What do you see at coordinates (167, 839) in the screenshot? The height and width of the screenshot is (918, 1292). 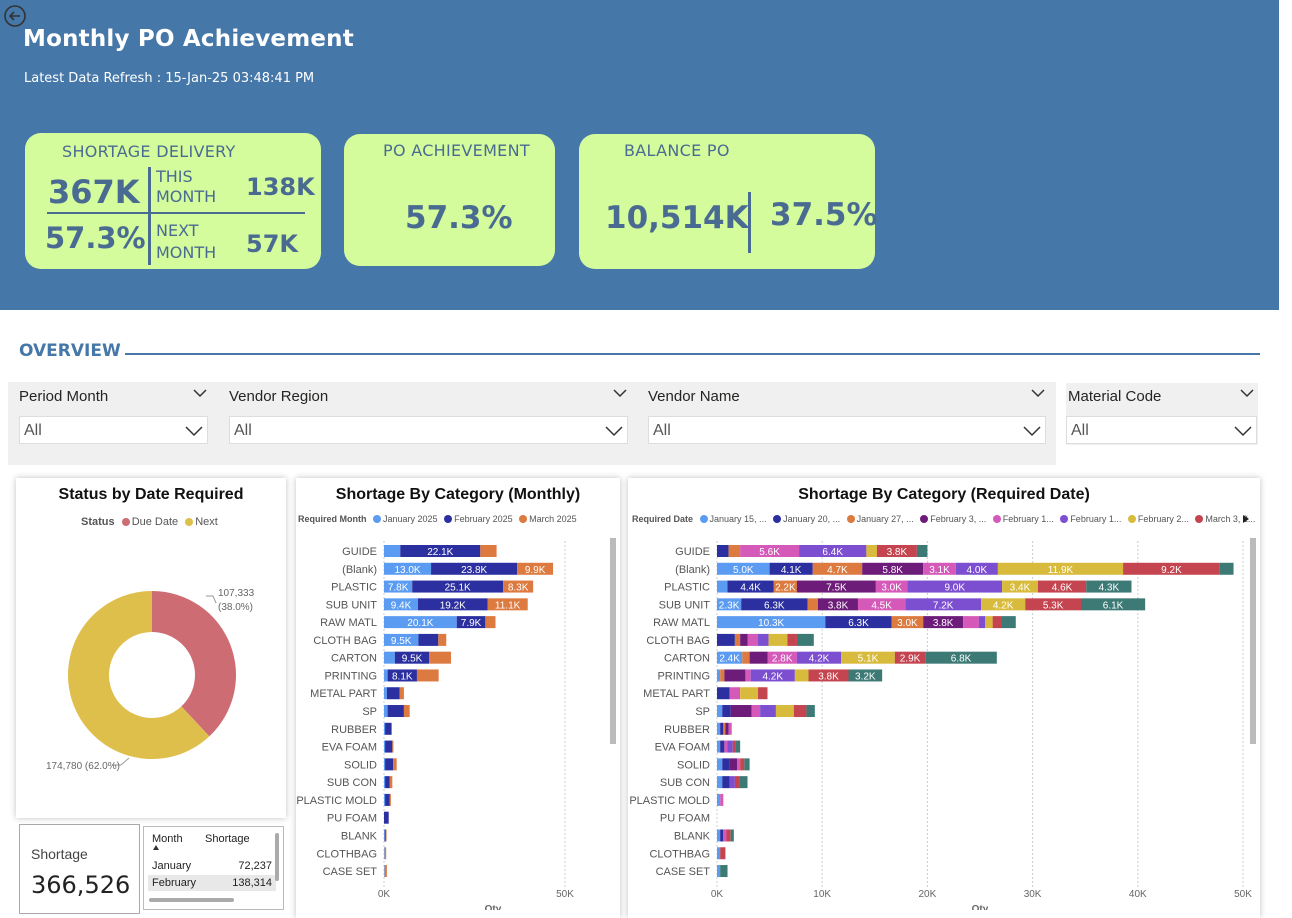 I see `col-header-month: Month` at bounding box center [167, 839].